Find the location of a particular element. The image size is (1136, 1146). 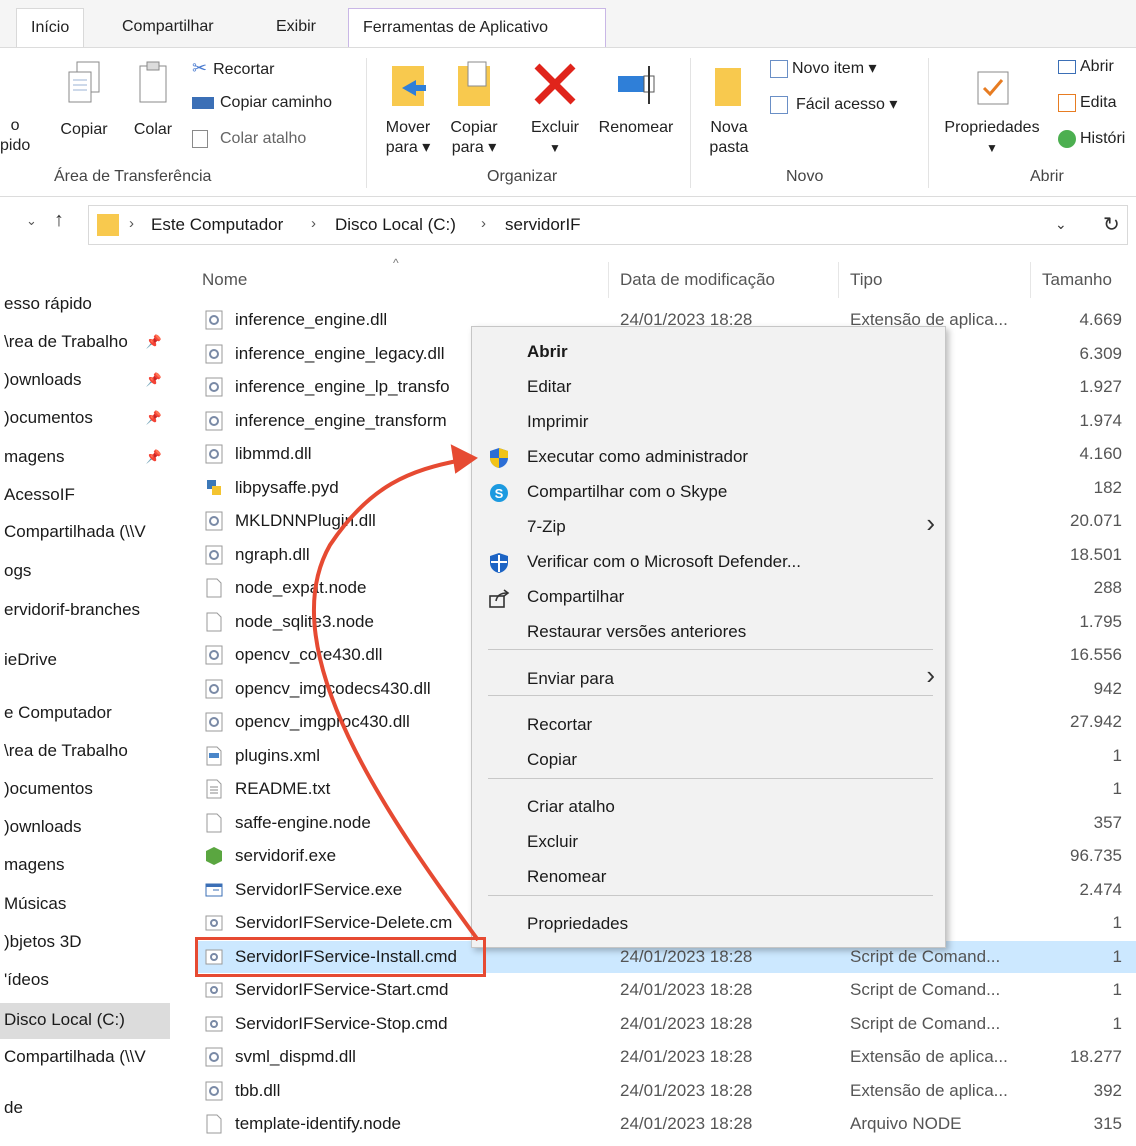

nav-item: AcessoIF is located at coordinates (85, 496).